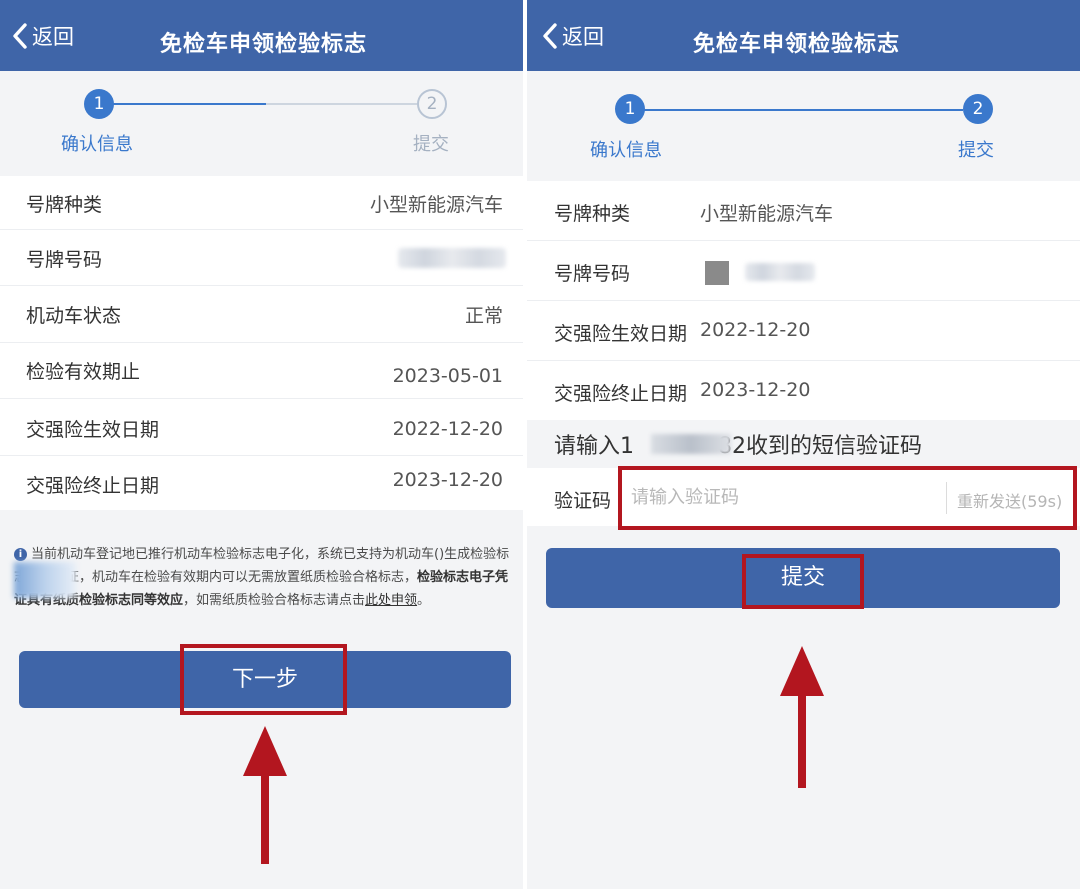 The height and width of the screenshot is (889, 1080). I want to click on plate-redacted-blur, so click(45, 580).